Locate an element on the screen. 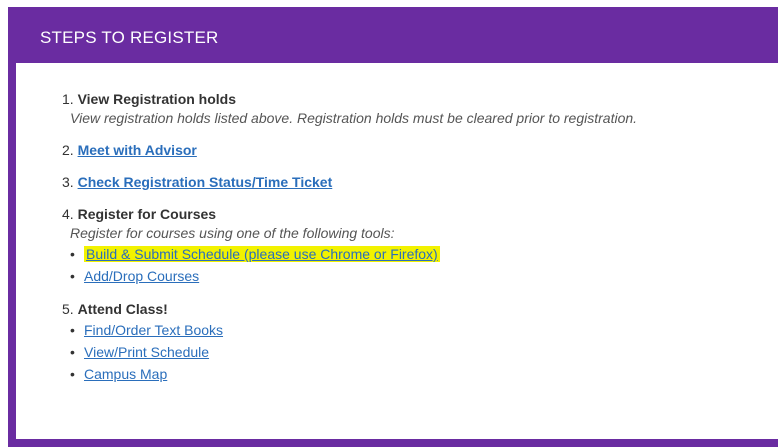 The width and height of the screenshot is (778, 447). step-number: 3. is located at coordinates (68, 182).